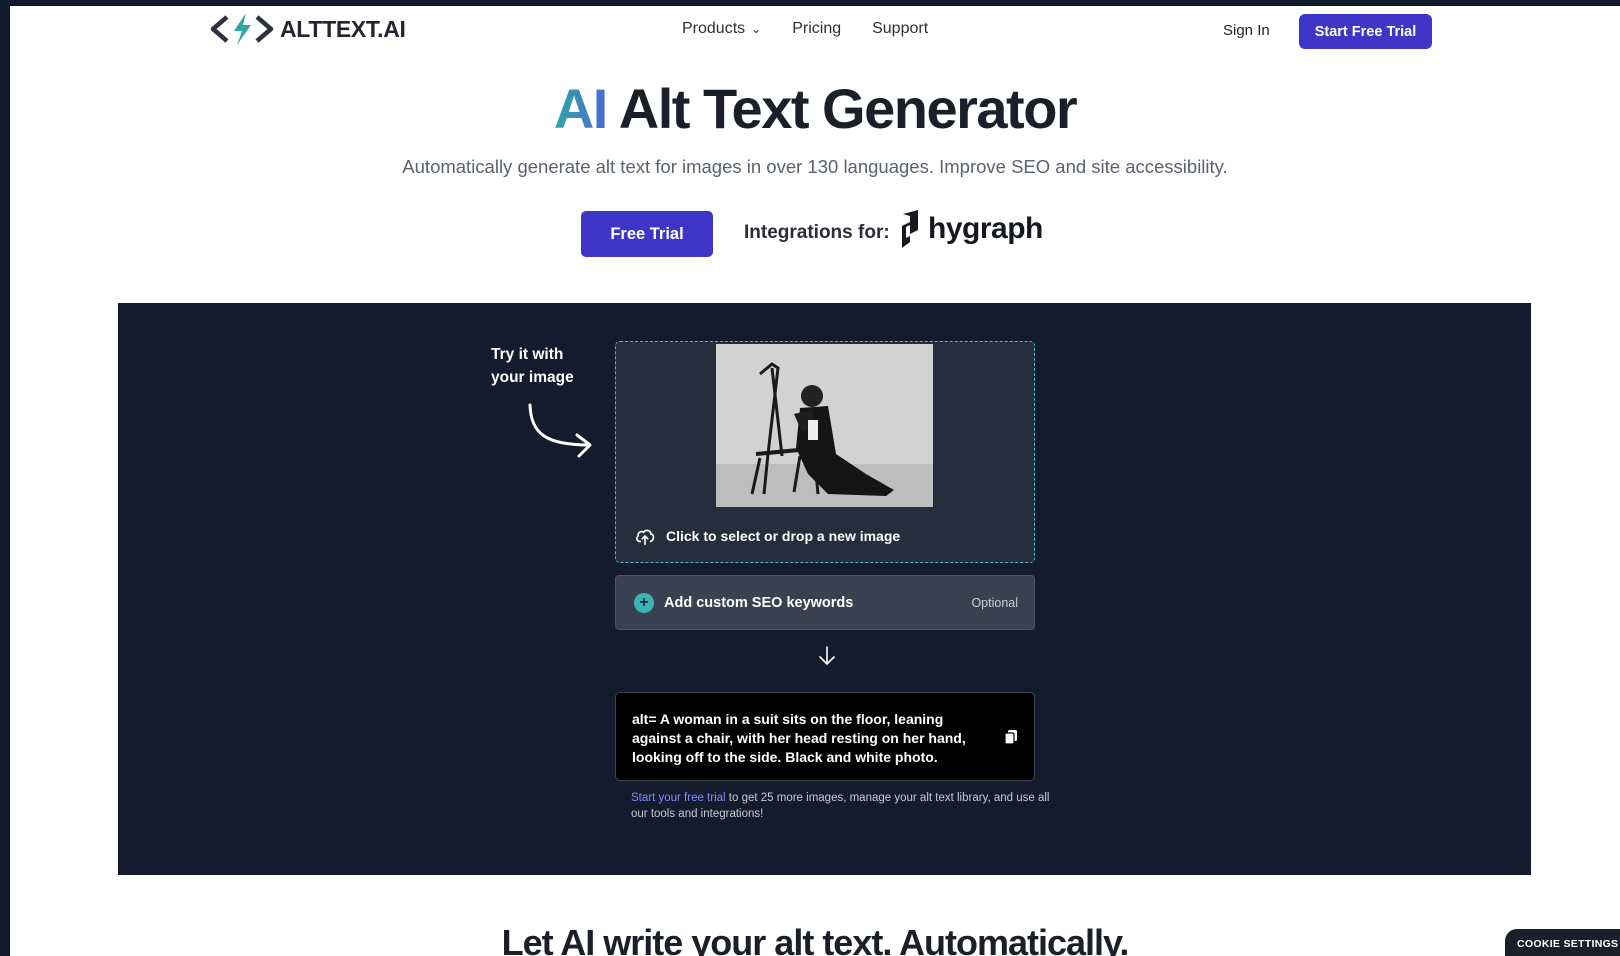 This screenshot has width=1620, height=956. I want to click on free-trial-button: Free Trial, so click(647, 234).